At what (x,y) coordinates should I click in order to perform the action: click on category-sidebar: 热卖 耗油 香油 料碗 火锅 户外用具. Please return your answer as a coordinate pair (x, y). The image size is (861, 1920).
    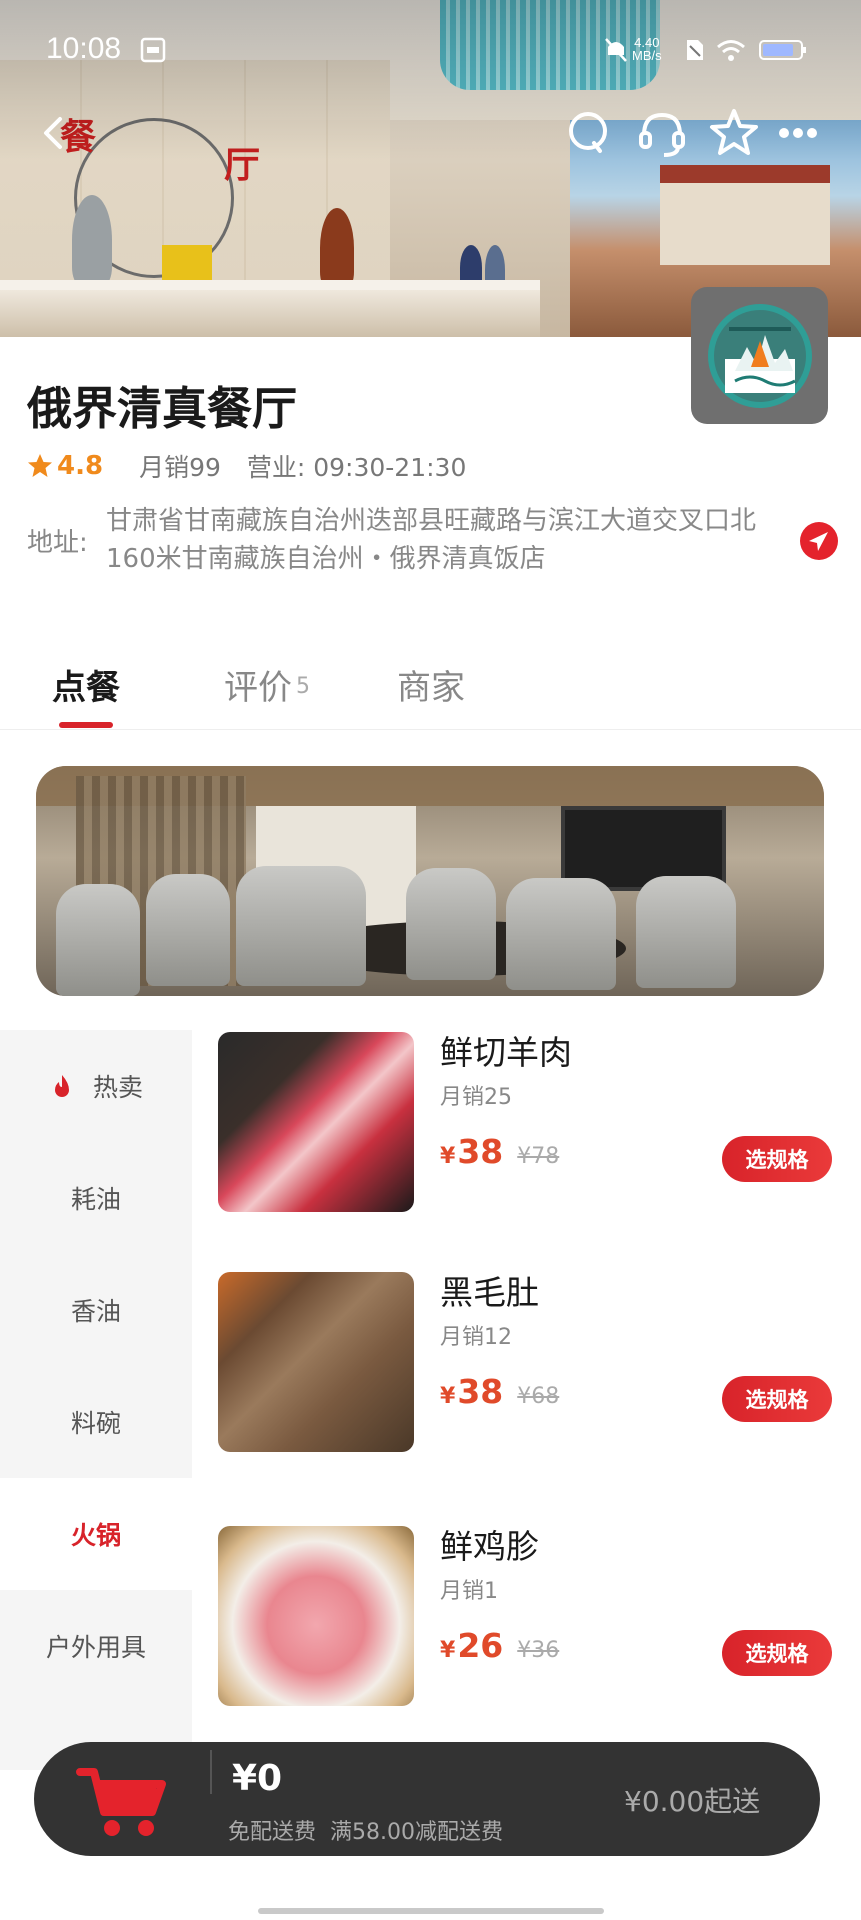
    Looking at the image, I should click on (96, 1400).